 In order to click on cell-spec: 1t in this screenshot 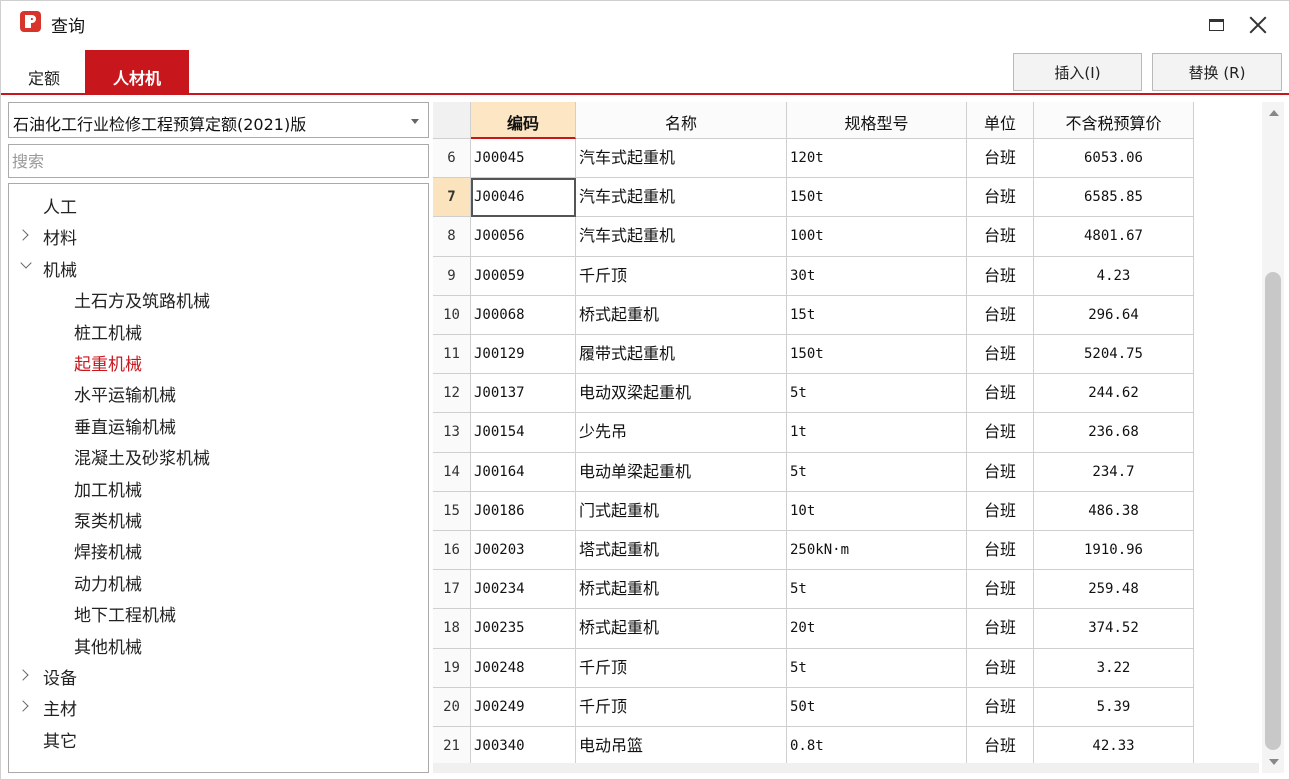, I will do `click(877, 433)`.